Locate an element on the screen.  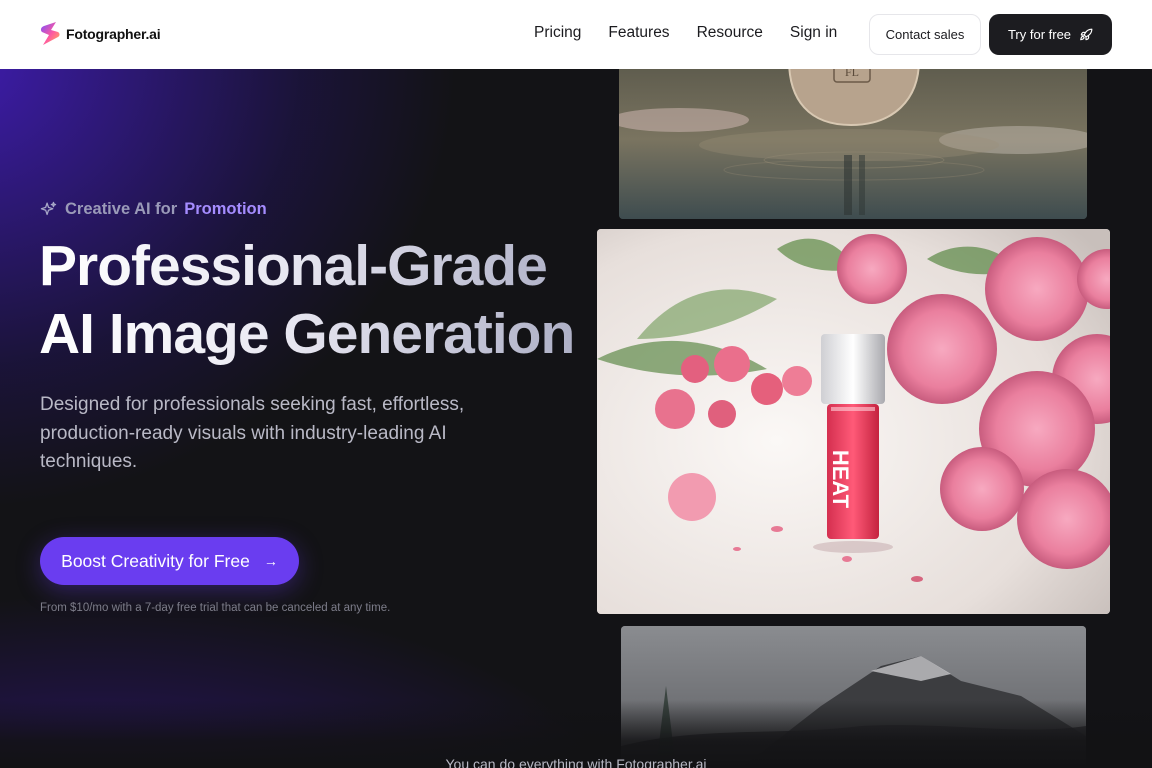
headline-line-1: Professional-Grade is located at coordinates (306, 266).